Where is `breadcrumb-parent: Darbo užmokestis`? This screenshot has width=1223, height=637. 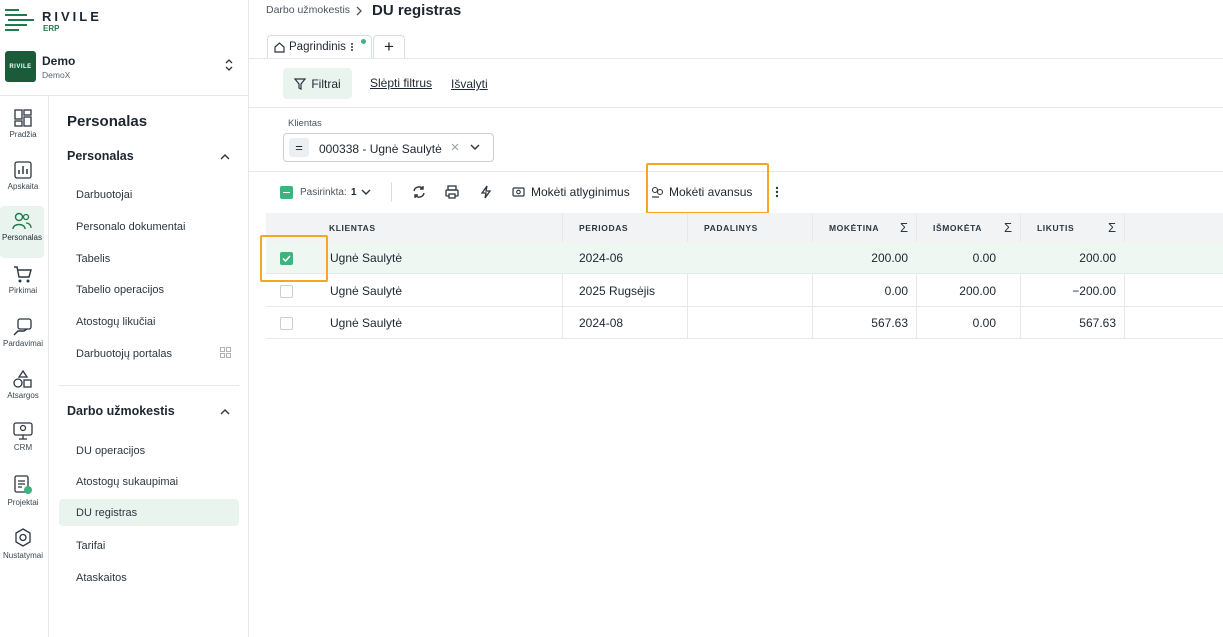 breadcrumb-parent: Darbo užmokestis is located at coordinates (308, 10).